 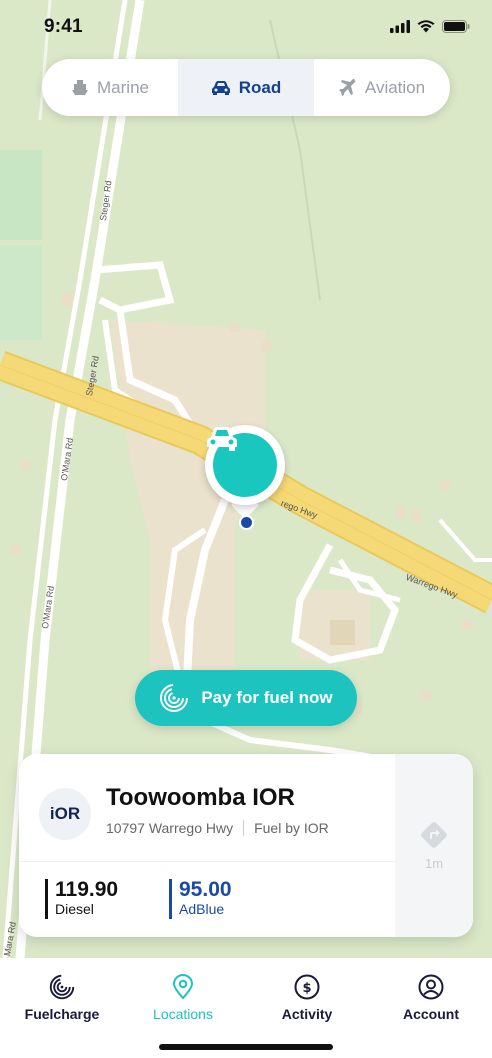 I want to click on battery-icon, so click(x=456, y=26).